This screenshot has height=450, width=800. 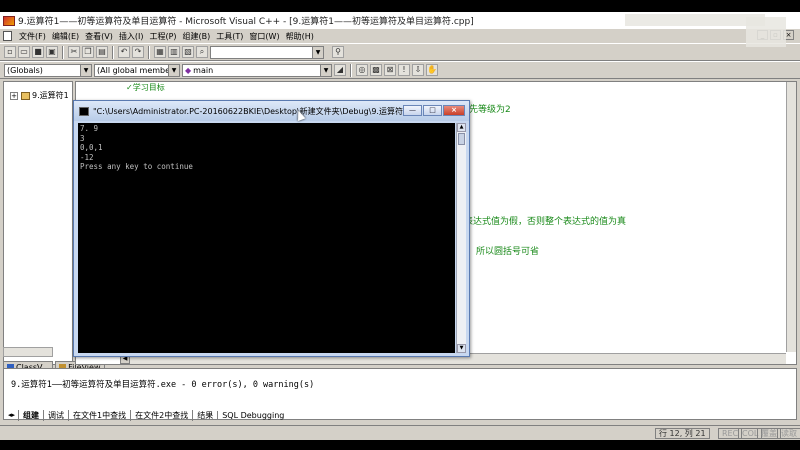 I want to click on vc-app-icon, so click(x=9, y=20).